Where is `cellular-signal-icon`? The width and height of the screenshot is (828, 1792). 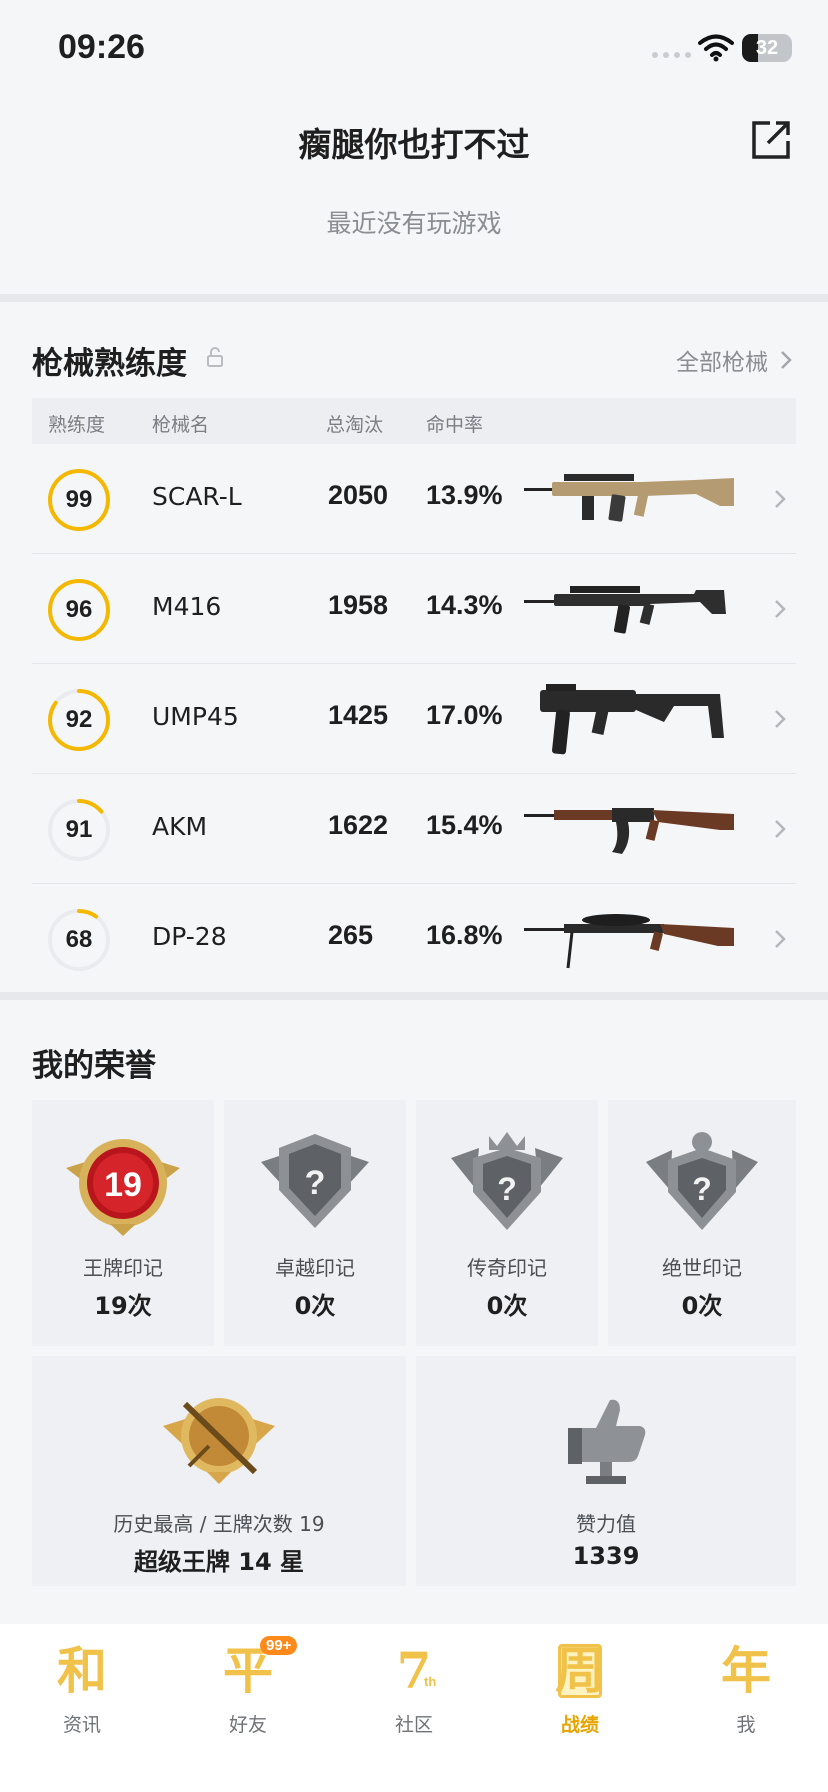
cellular-signal-icon is located at coordinates (671, 55).